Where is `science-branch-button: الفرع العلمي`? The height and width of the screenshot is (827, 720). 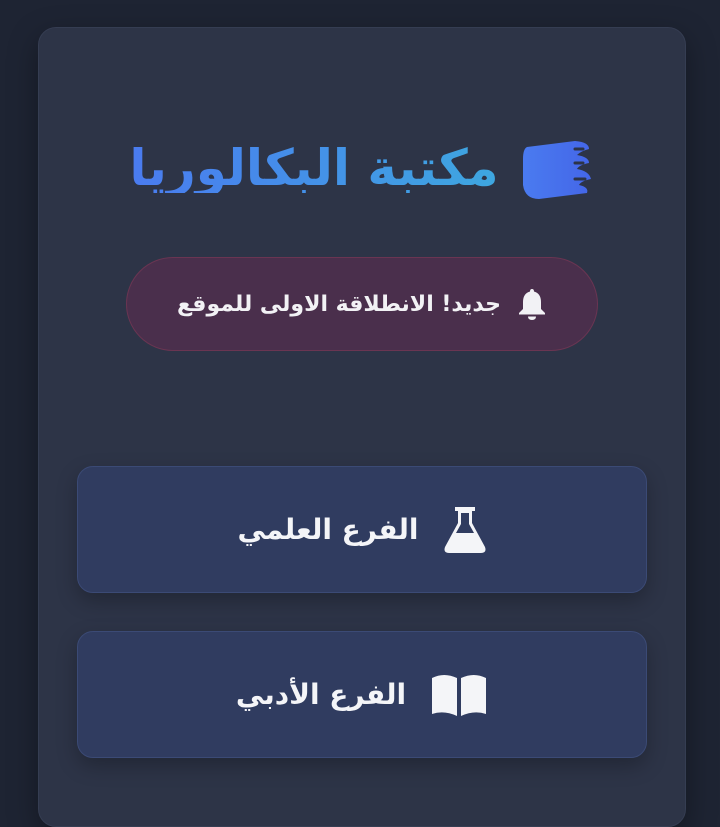
science-branch-button: الفرع العلمي is located at coordinates (362, 529).